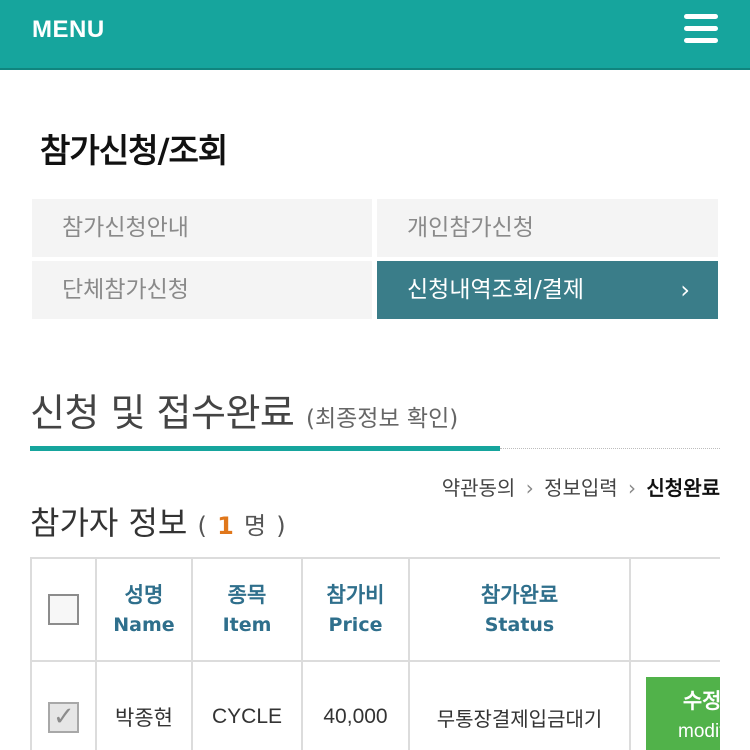  What do you see at coordinates (478, 488) in the screenshot?
I see `step-terms: 약관동의` at bounding box center [478, 488].